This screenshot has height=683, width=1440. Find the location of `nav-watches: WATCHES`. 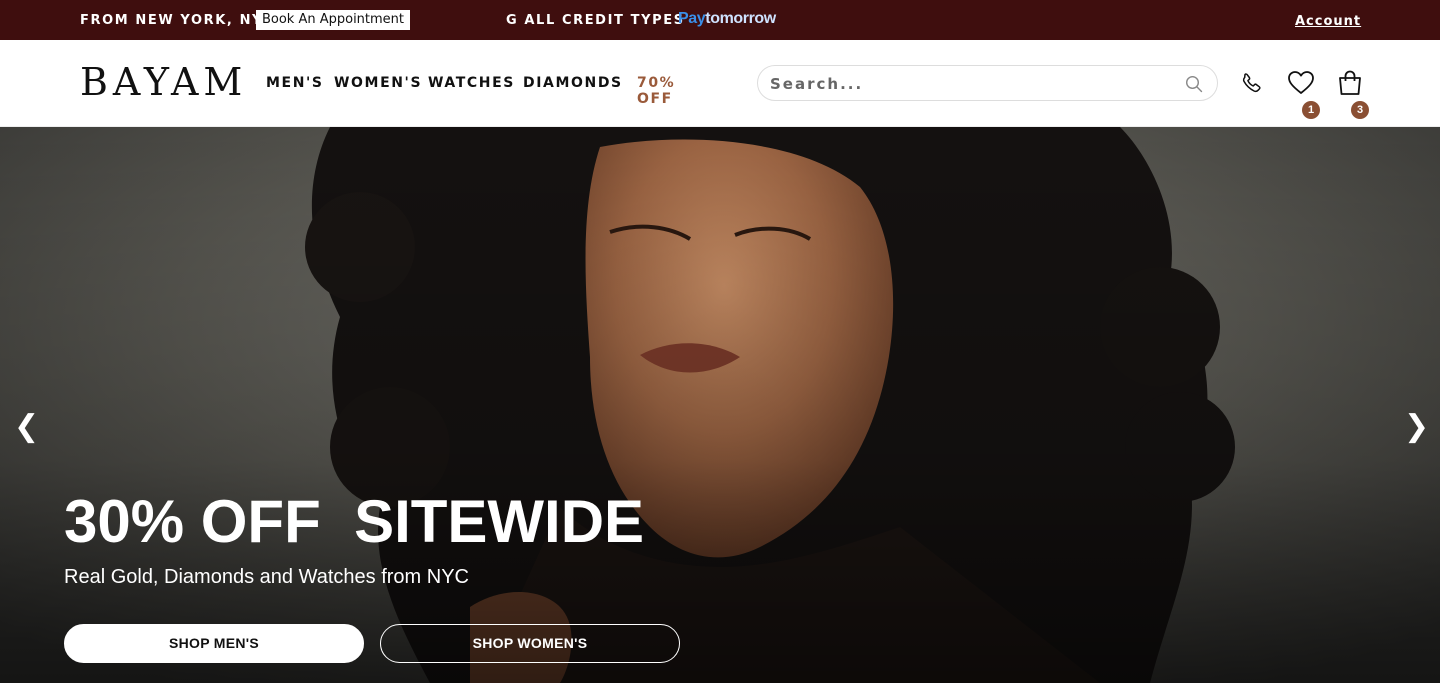

nav-watches: WATCHES is located at coordinates (471, 83).